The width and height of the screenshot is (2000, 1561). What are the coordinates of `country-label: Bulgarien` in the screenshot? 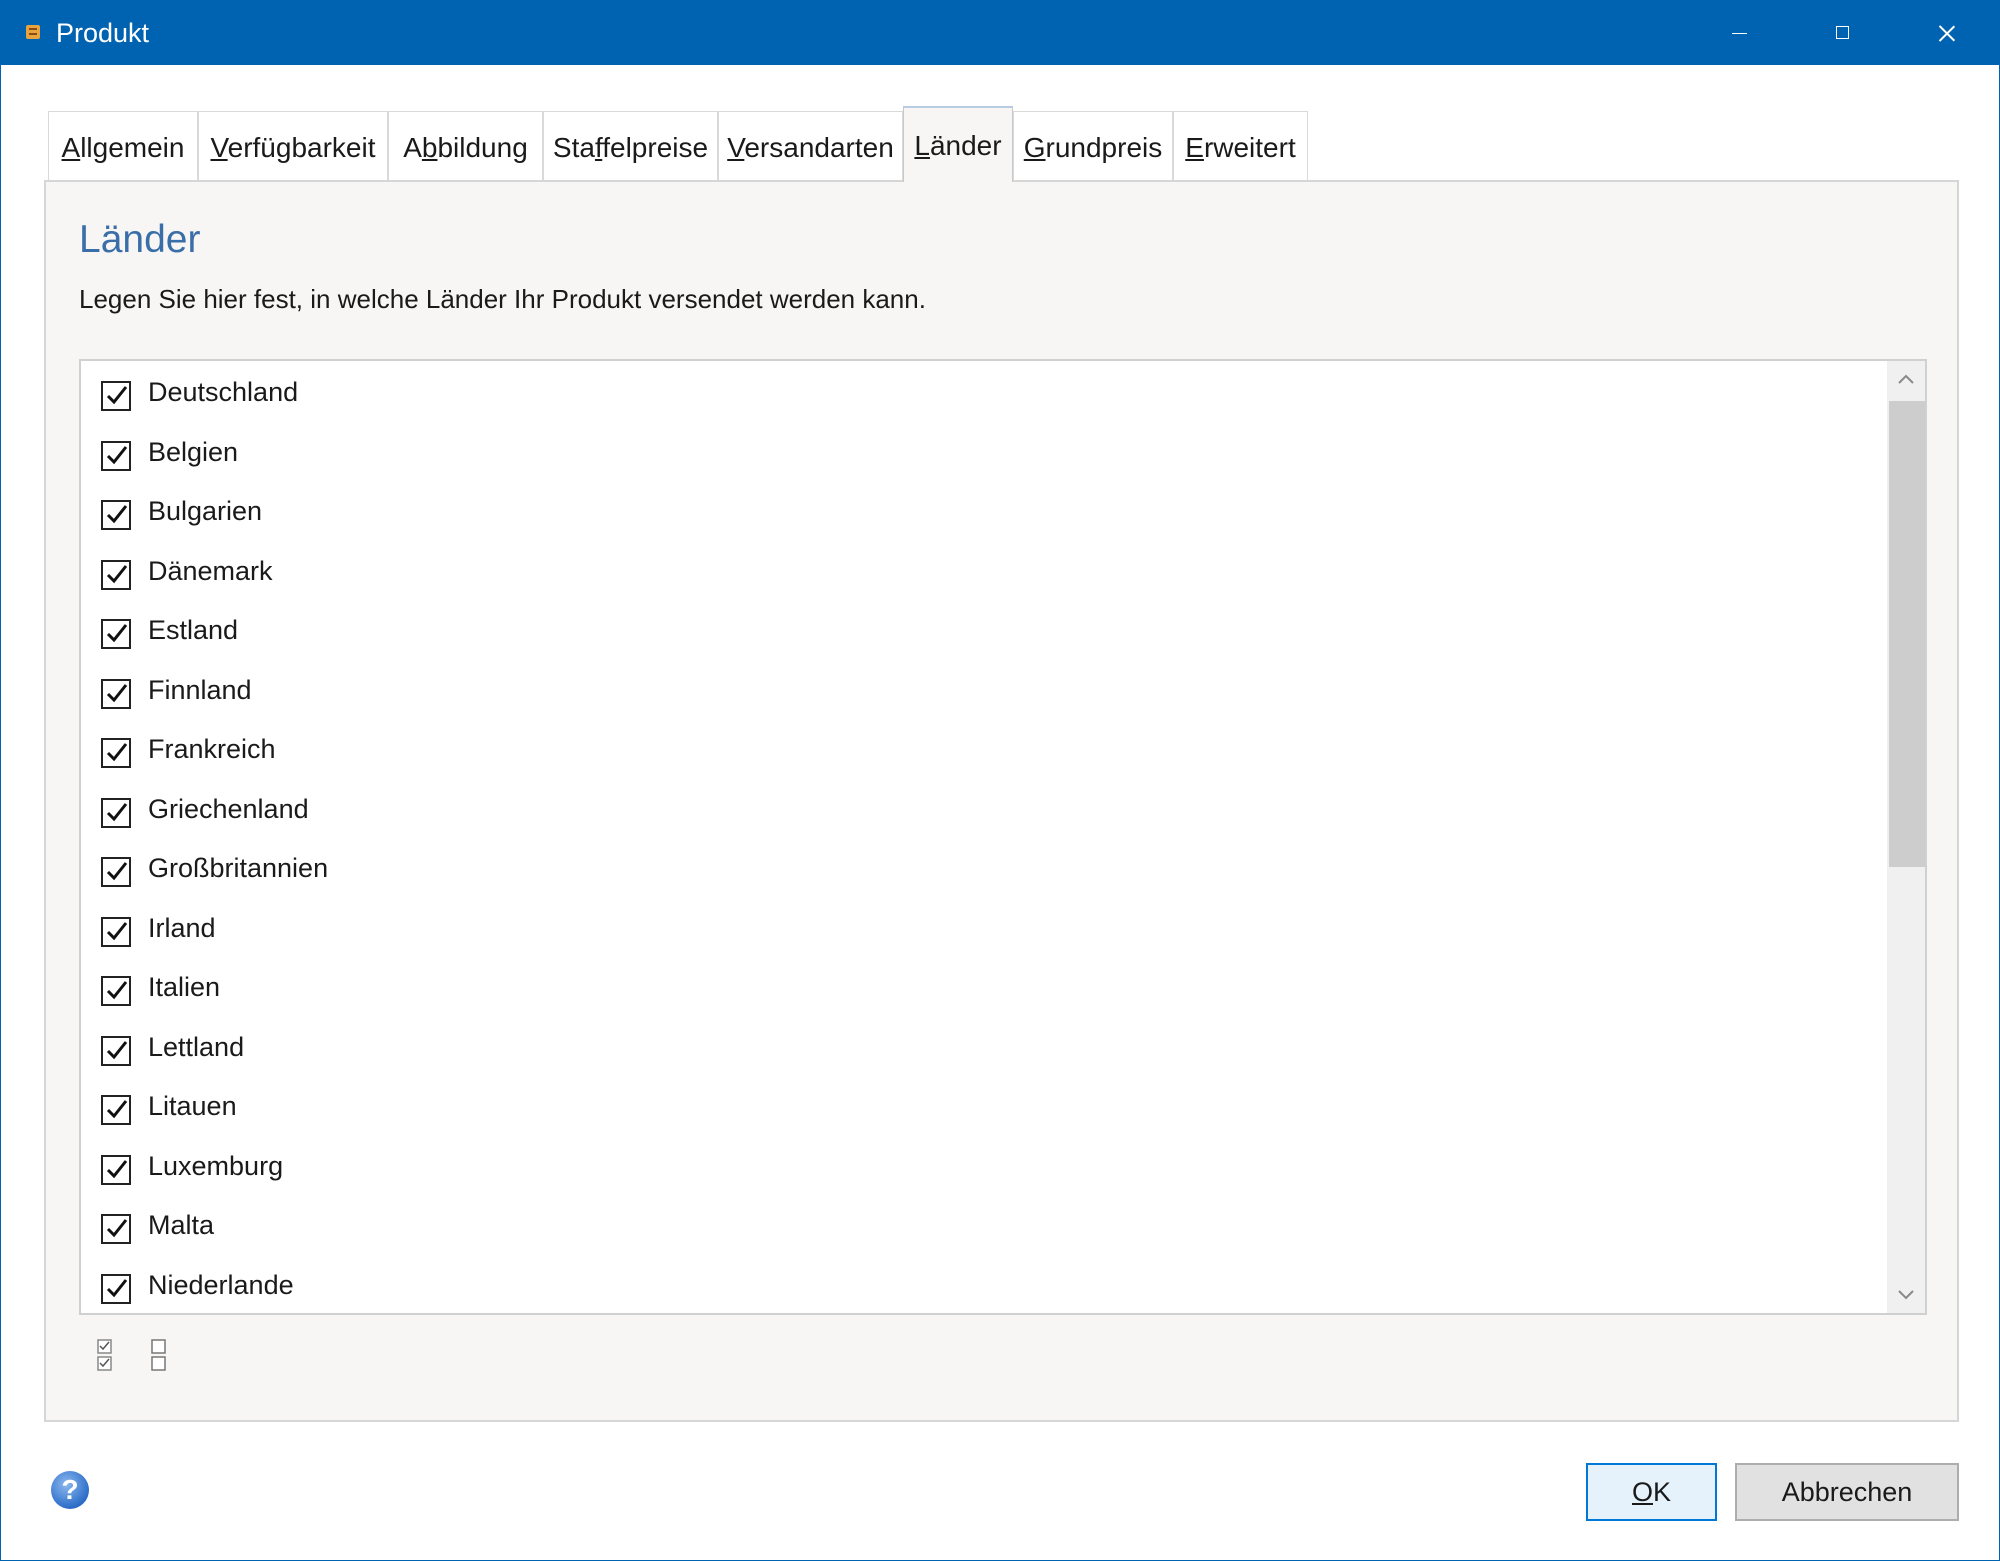 It's located at (205, 511).